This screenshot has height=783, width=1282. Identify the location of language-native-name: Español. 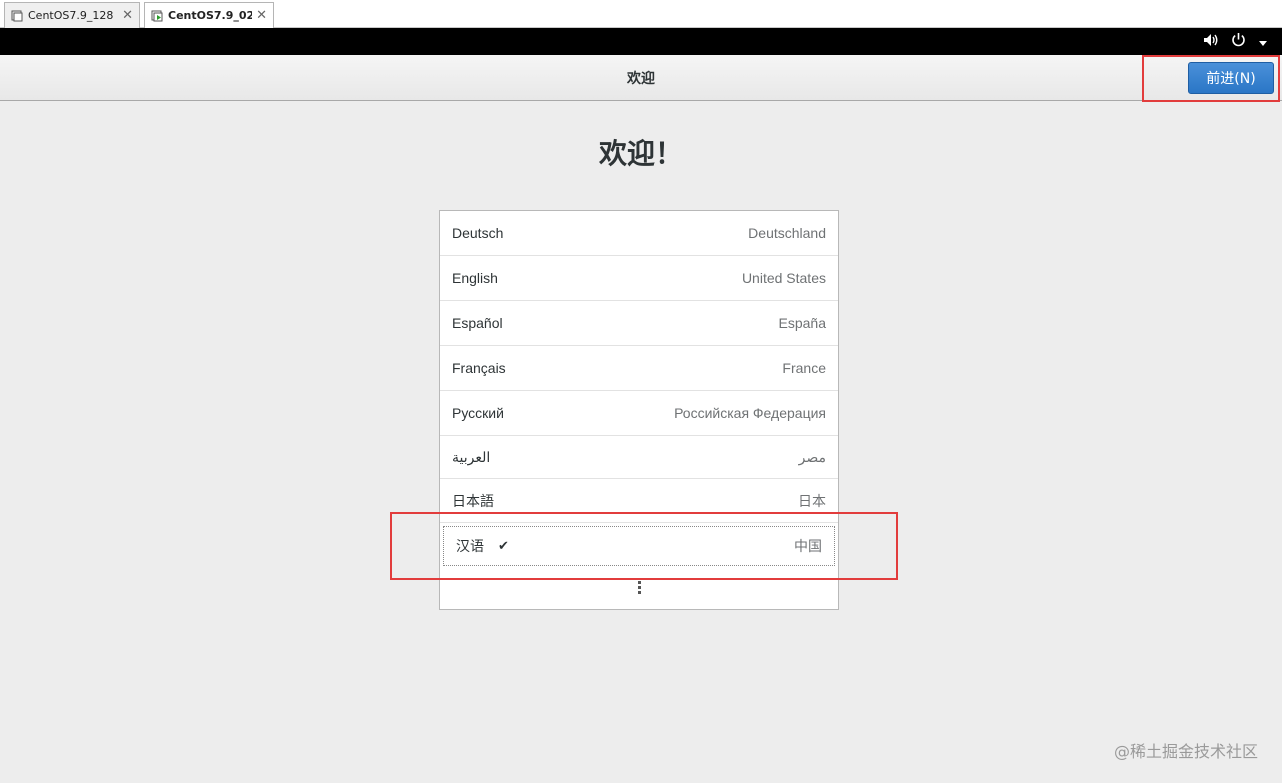
(477, 323).